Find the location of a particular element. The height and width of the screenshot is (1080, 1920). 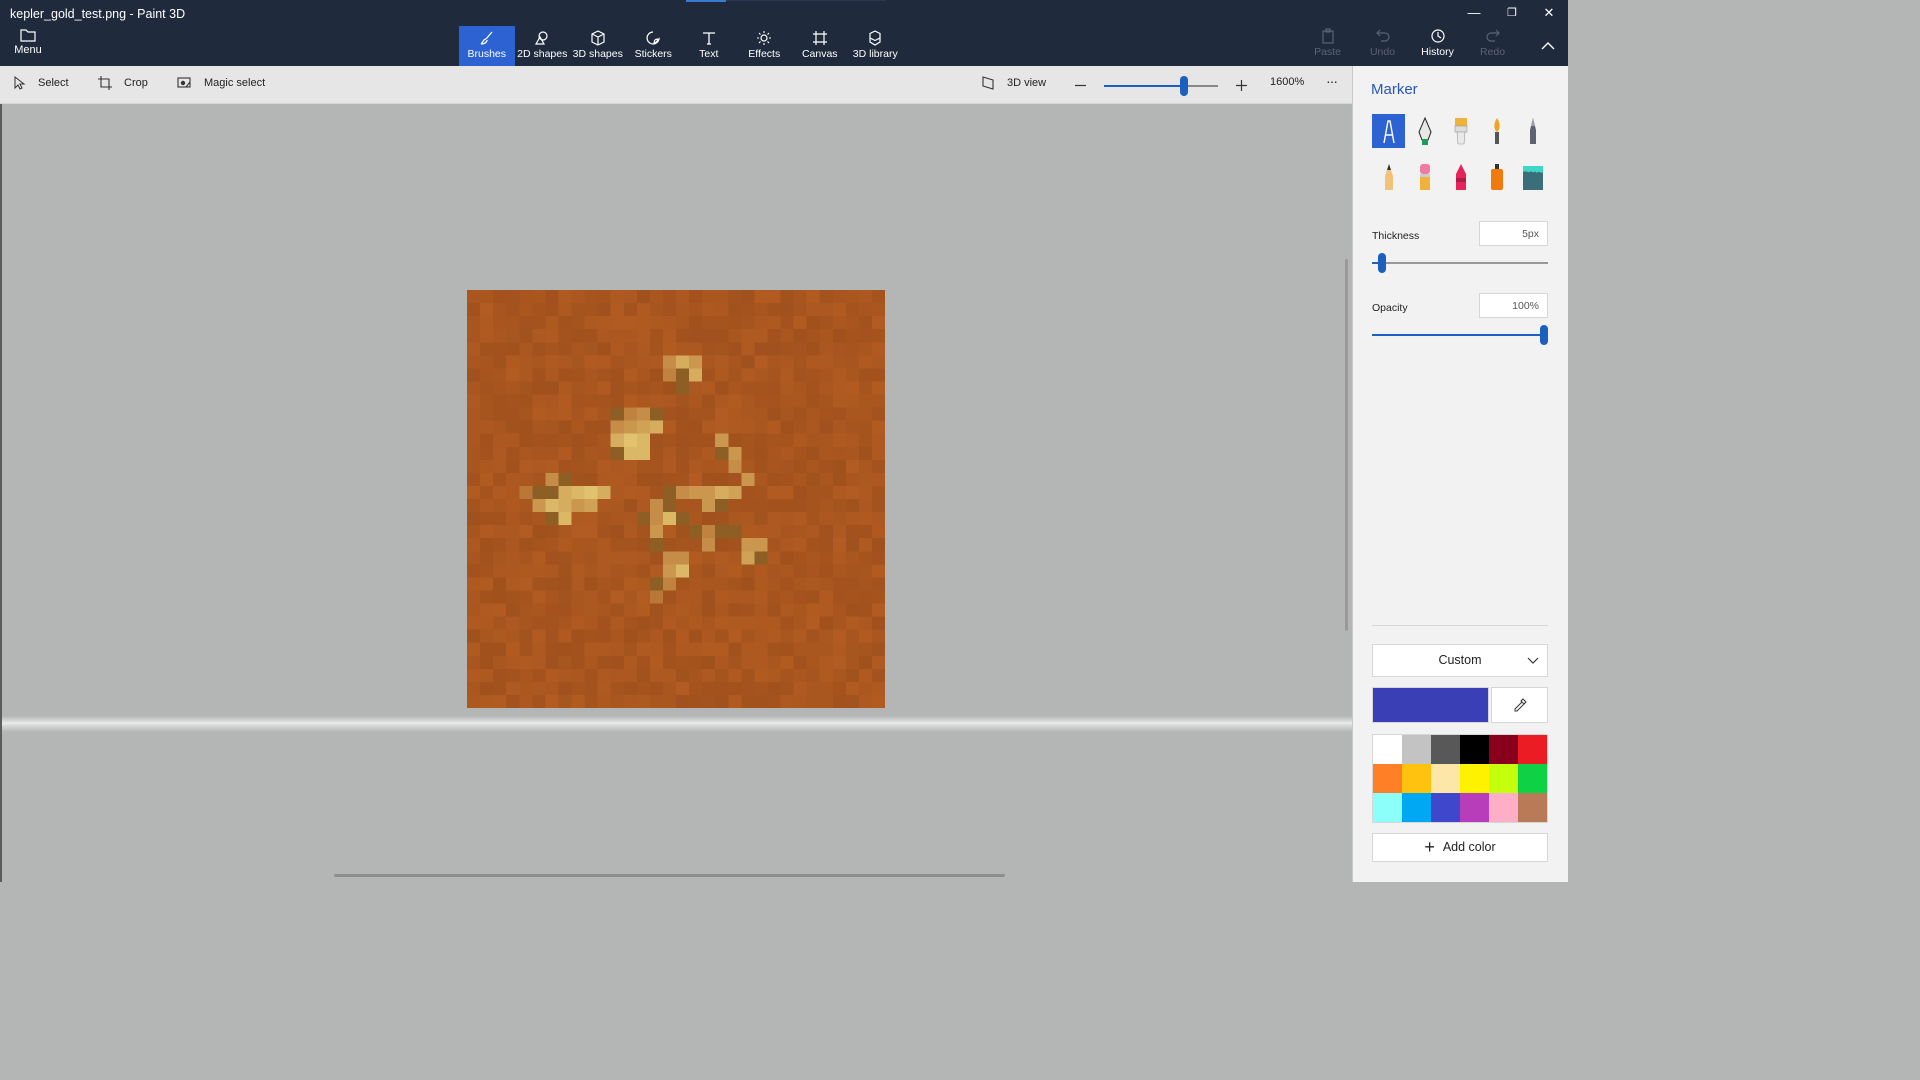

tool-pencil is located at coordinates (1388, 177).